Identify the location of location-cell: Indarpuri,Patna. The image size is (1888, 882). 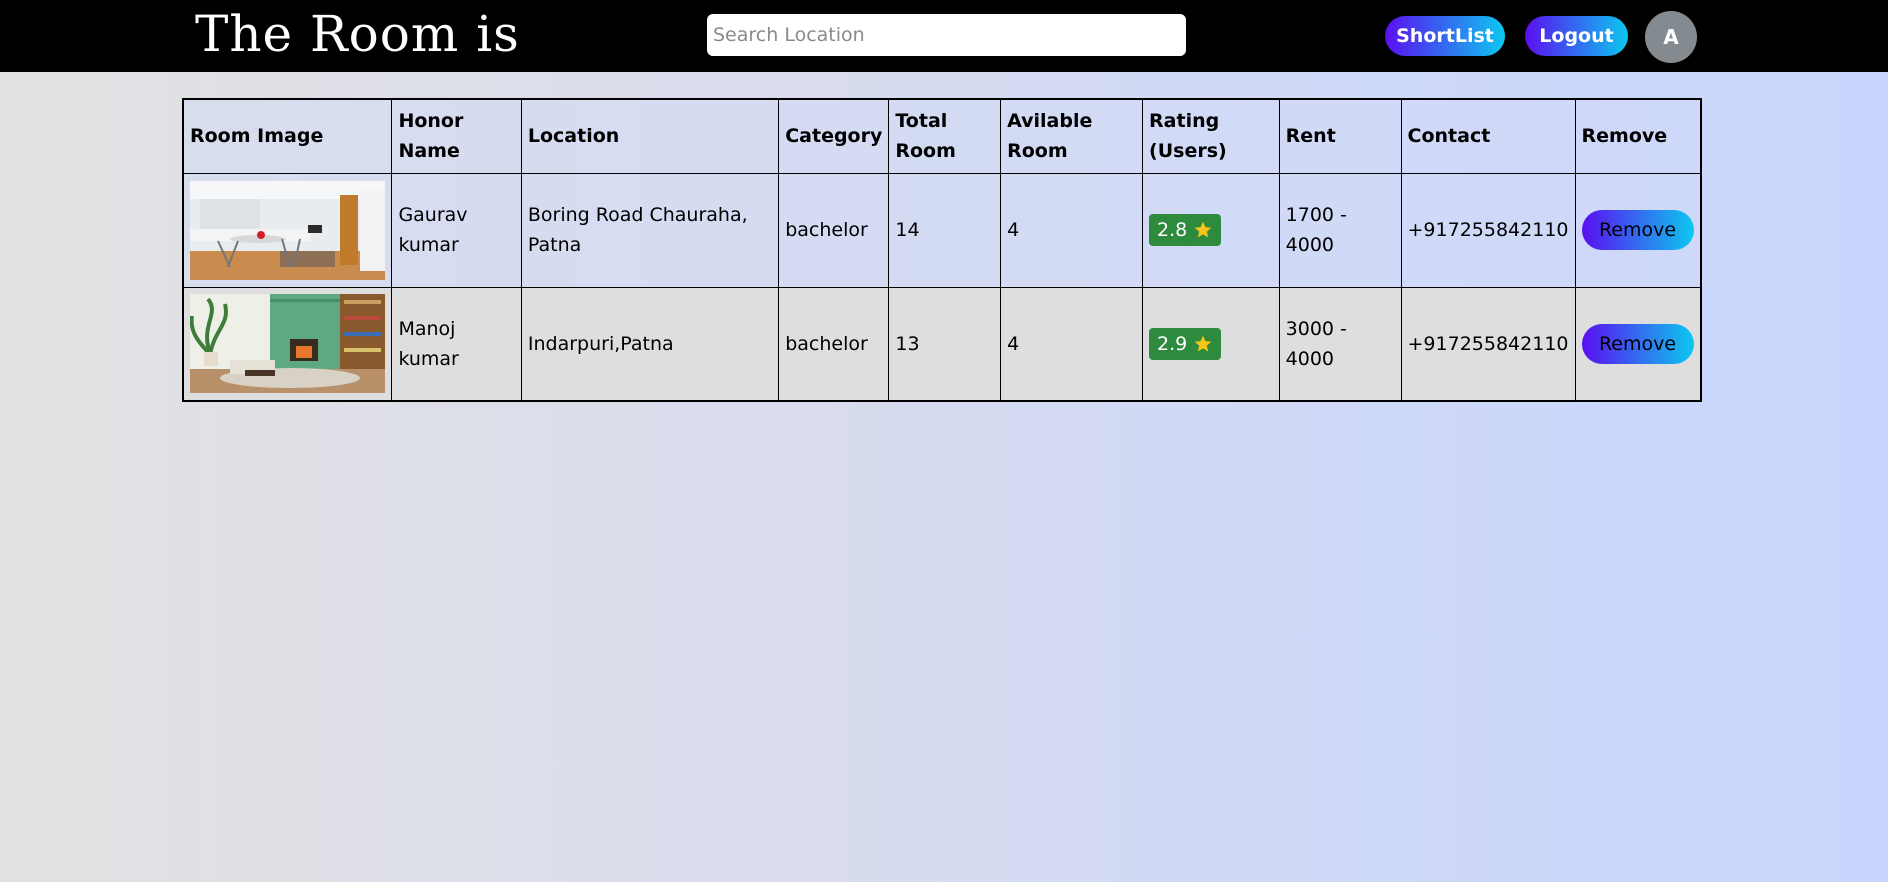
(650, 344).